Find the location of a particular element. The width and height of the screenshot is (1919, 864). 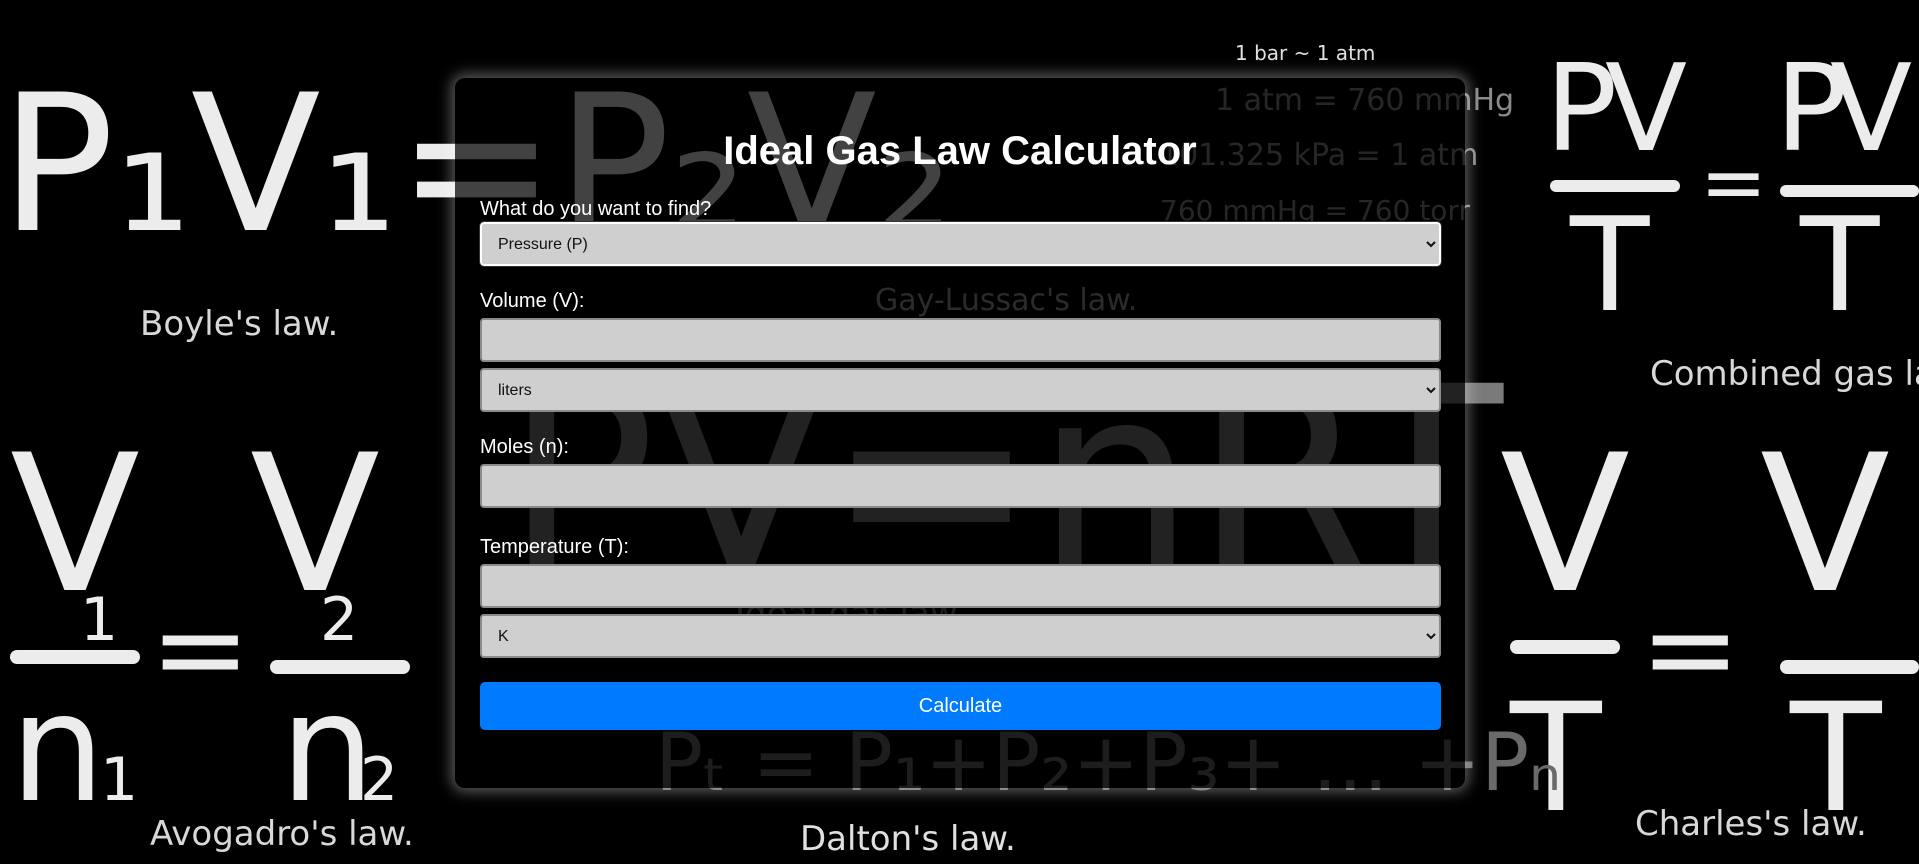

charles-law-equation: V V = T T is located at coordinates (1709, 630).